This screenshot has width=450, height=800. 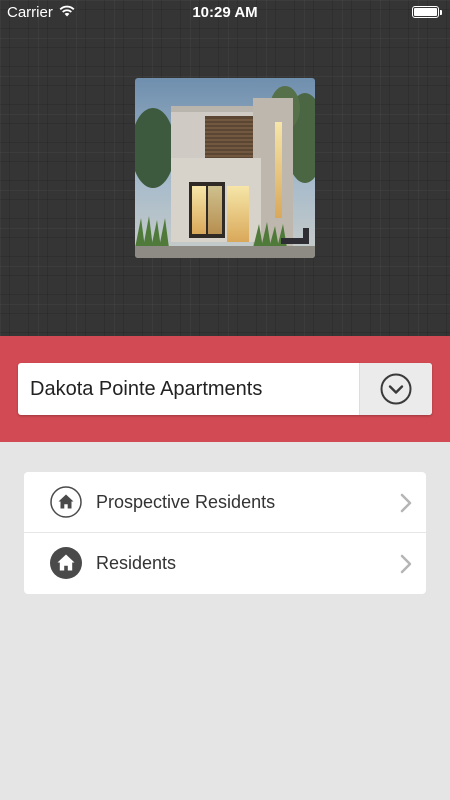 I want to click on home-filled-icon, so click(x=66, y=563).